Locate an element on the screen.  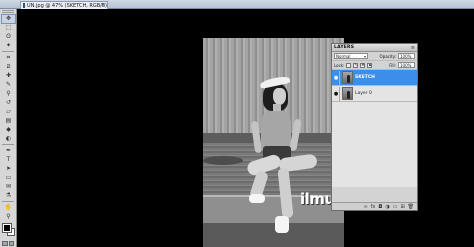
lock-pixels-icon: ✎ is located at coordinates (356, 65).